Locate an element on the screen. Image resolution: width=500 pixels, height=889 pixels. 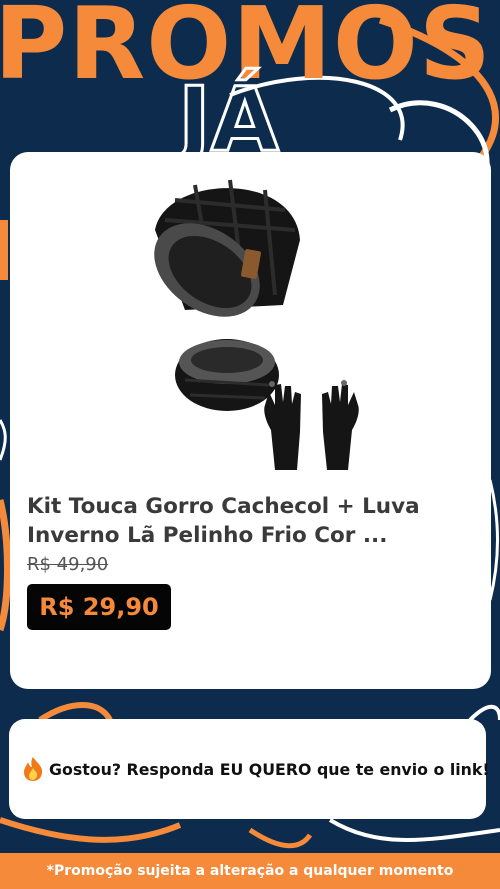
promo-subhead: JÁ is located at coordinates (229, 119).